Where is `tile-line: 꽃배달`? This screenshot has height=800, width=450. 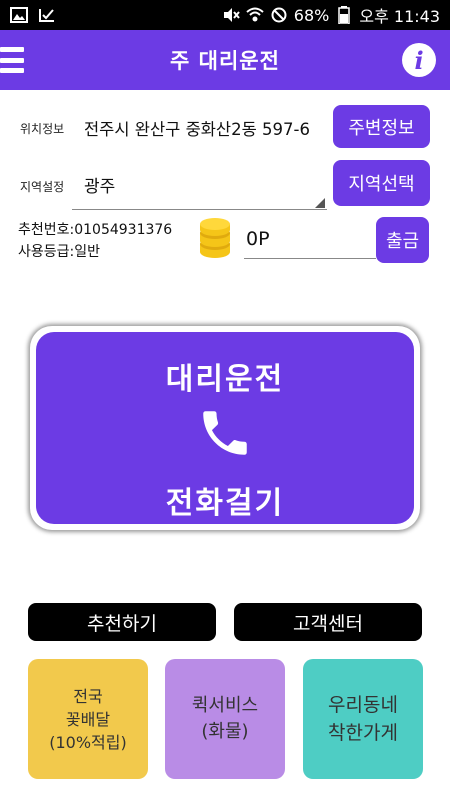 tile-line: 꽃배달 is located at coordinates (88, 719).